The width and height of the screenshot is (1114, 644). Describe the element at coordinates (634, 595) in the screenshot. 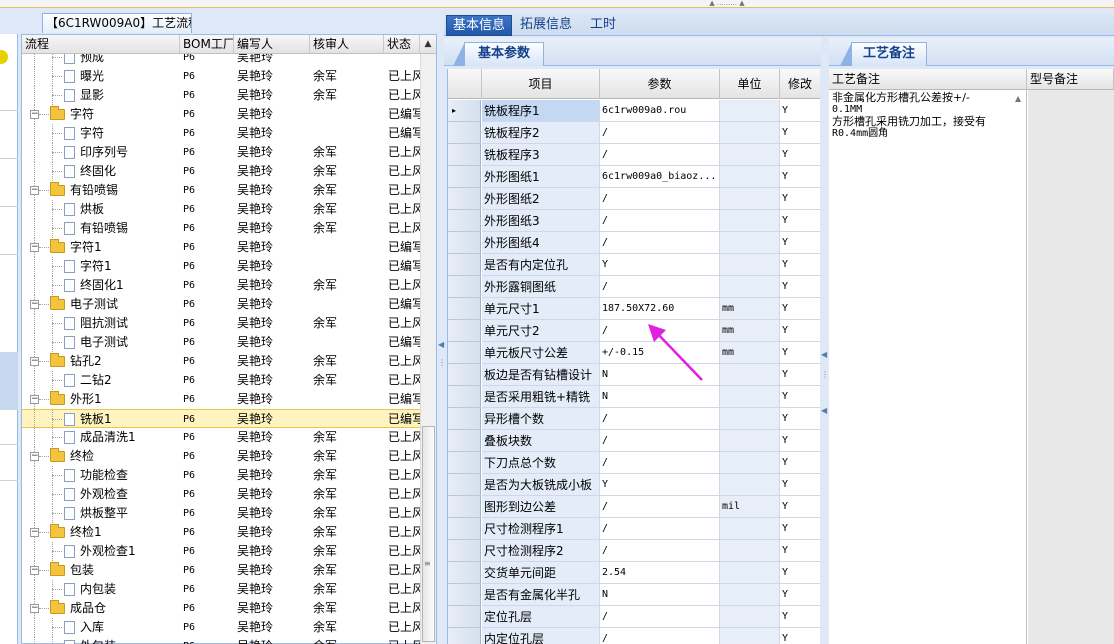

I see `param-row: 是否有金属化半孔 N Y` at that location.